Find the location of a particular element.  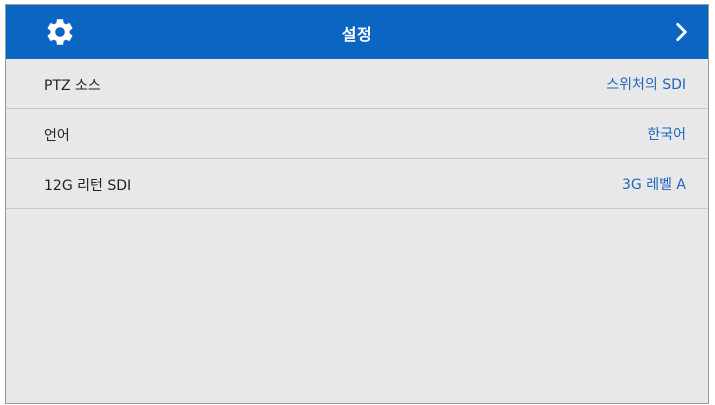

setting-row-ptz-source: PTZ 소스 스위처의 SDI is located at coordinates (357, 84).